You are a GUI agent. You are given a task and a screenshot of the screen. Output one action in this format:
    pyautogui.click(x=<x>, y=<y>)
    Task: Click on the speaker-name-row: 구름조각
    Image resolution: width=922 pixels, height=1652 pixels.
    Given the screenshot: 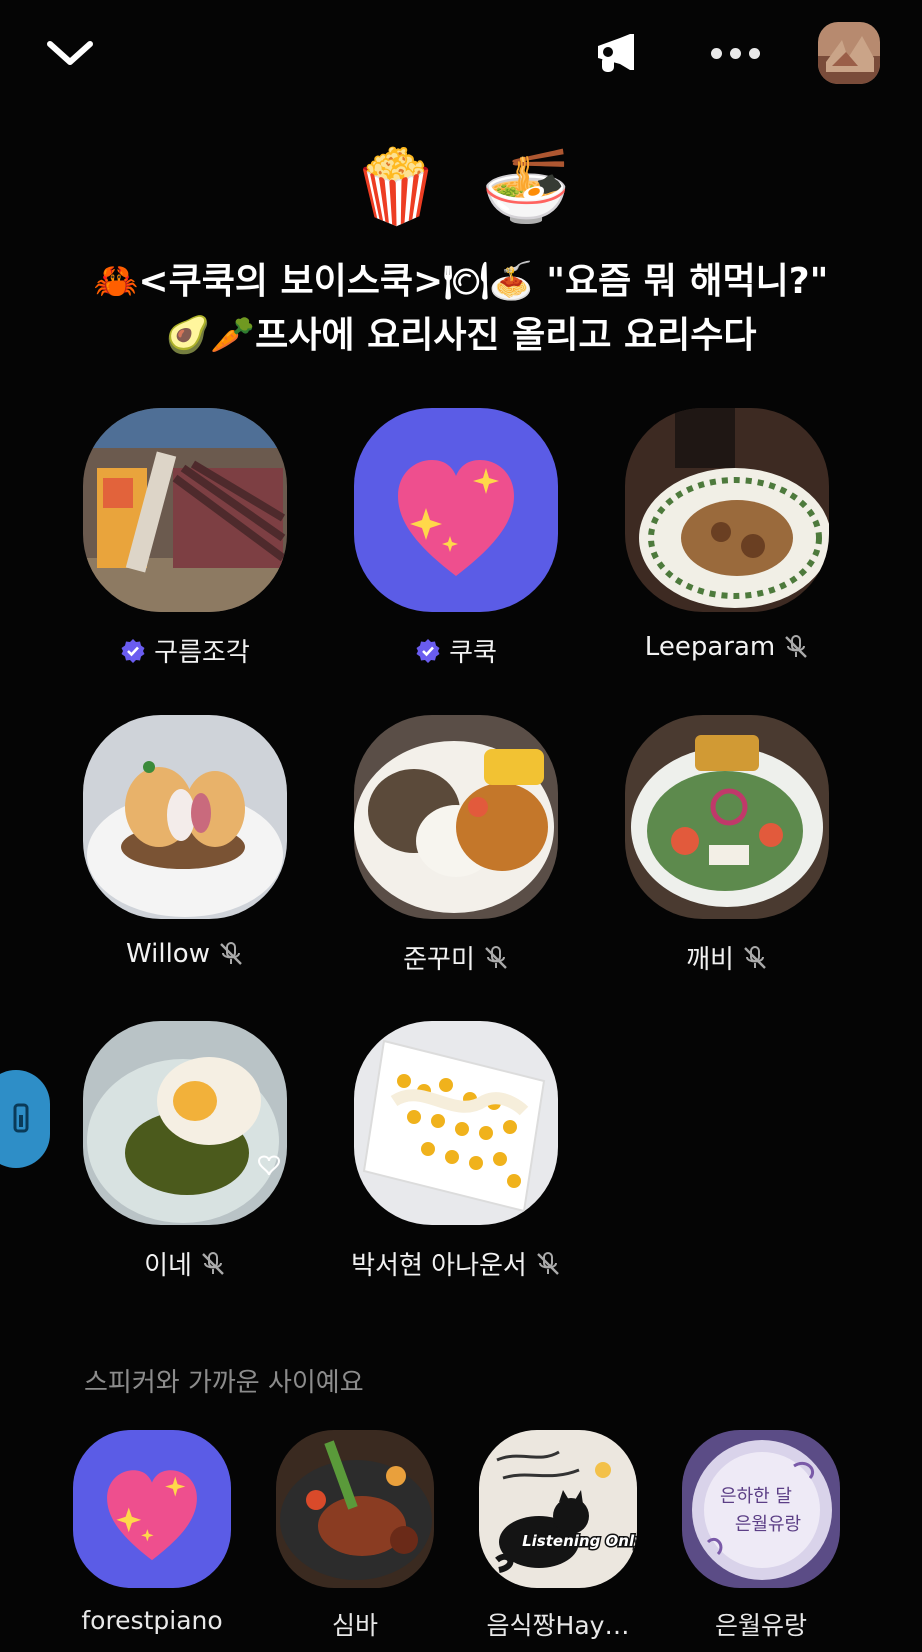 What is the action you would take?
    pyautogui.click(x=185, y=650)
    